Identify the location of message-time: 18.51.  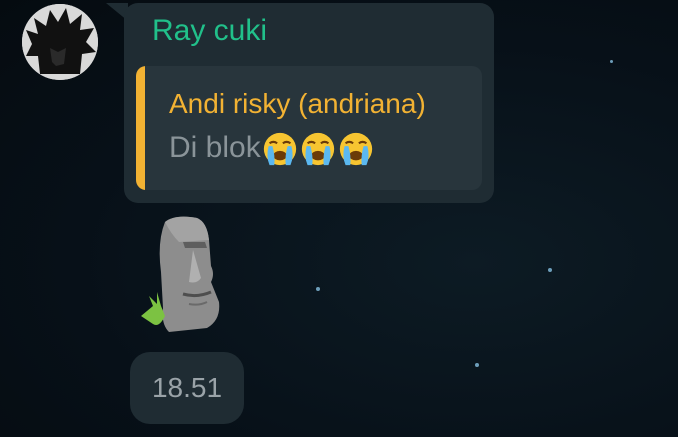
(187, 387).